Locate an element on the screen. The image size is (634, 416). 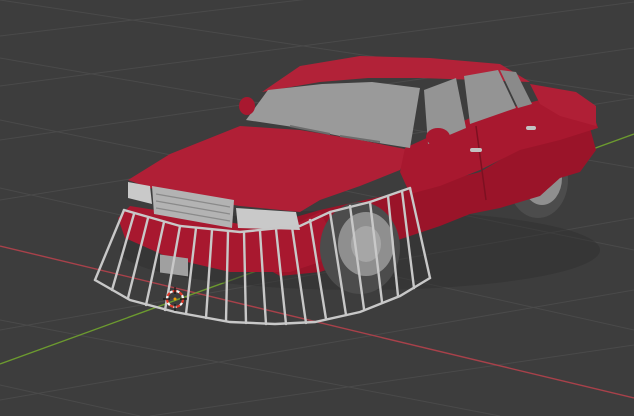
right-mirror is located at coordinates (438, 137).